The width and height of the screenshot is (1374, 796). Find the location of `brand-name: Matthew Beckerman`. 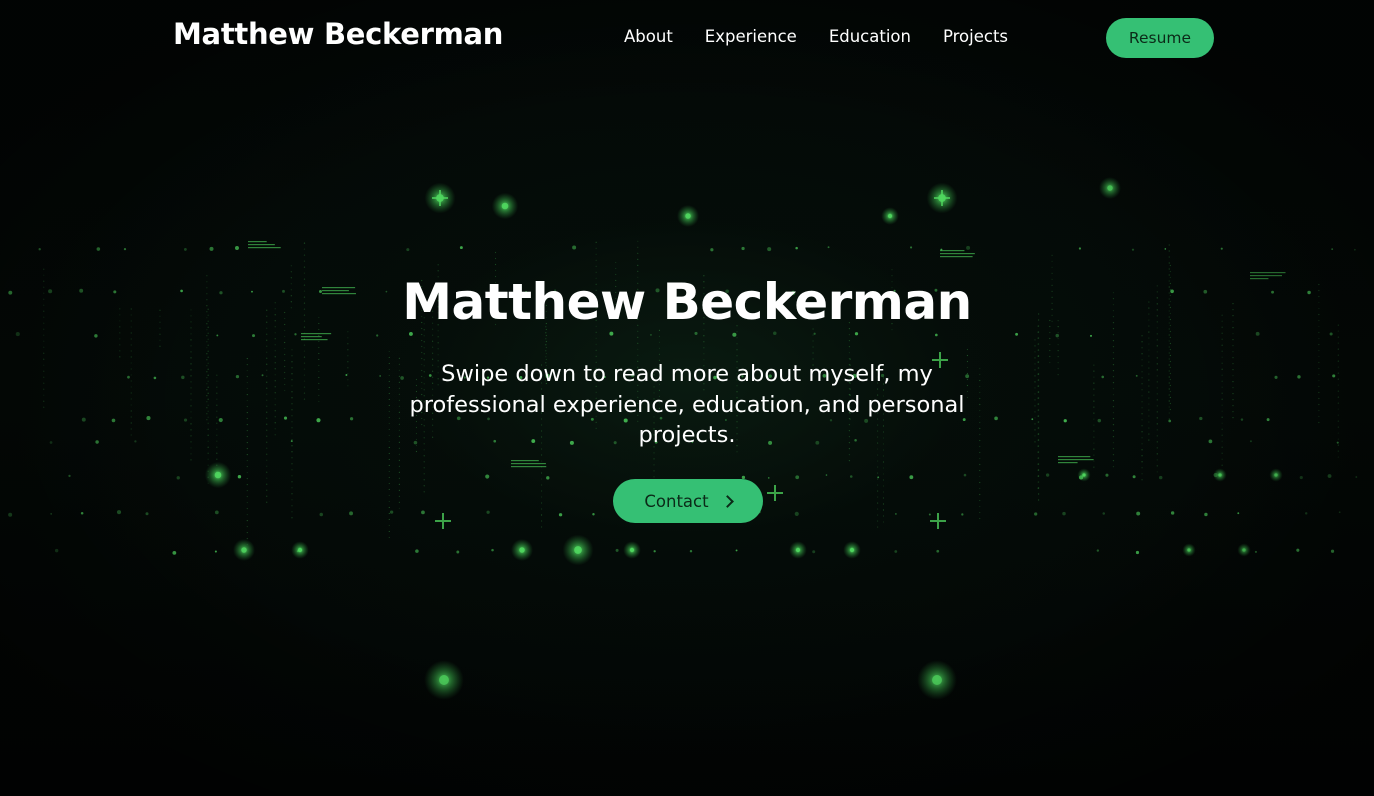

brand-name: Matthew Beckerman is located at coordinates (338, 34).